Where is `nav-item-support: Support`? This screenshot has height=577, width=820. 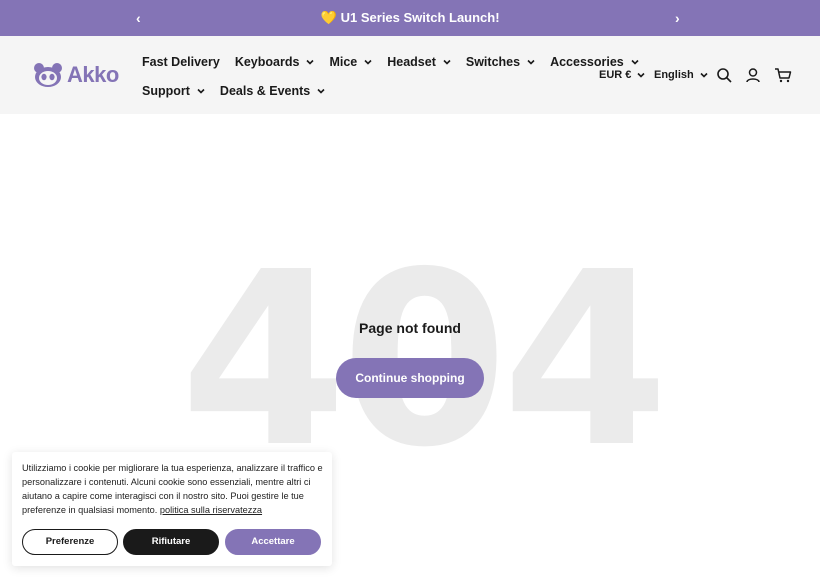 nav-item-support: Support is located at coordinates (173, 91).